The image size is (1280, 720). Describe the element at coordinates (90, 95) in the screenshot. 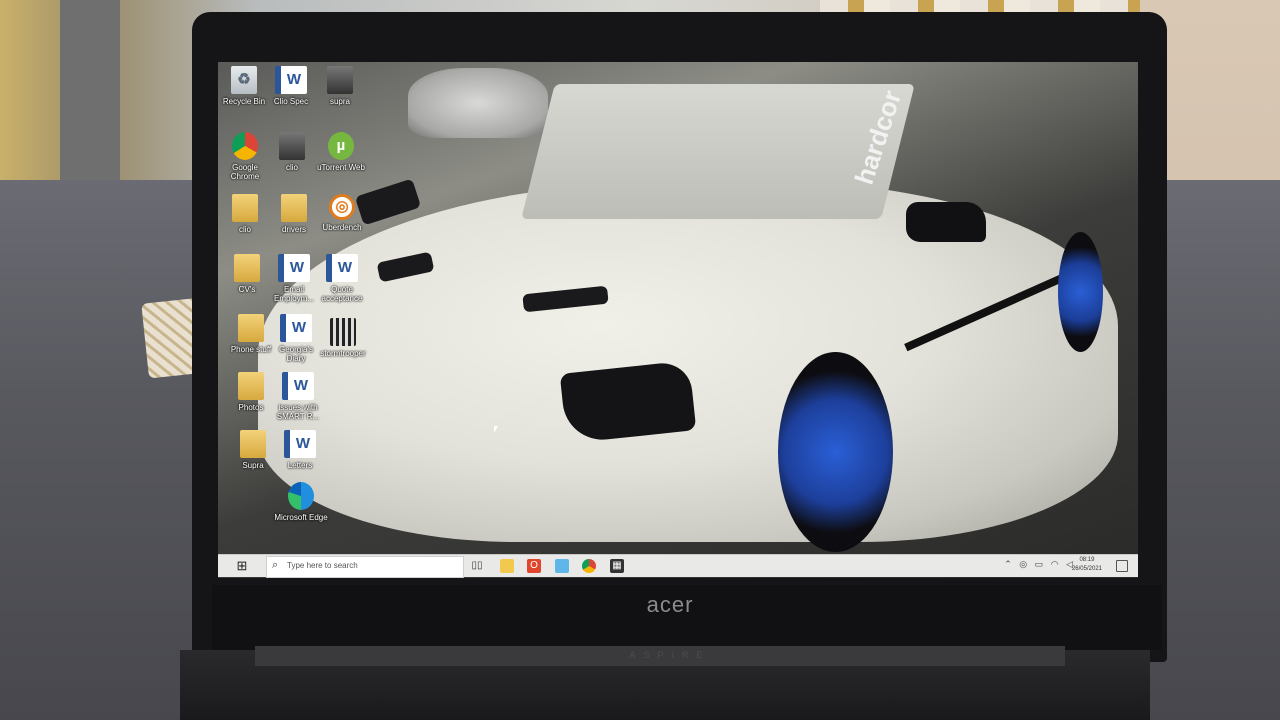

I see `window-frame` at that location.